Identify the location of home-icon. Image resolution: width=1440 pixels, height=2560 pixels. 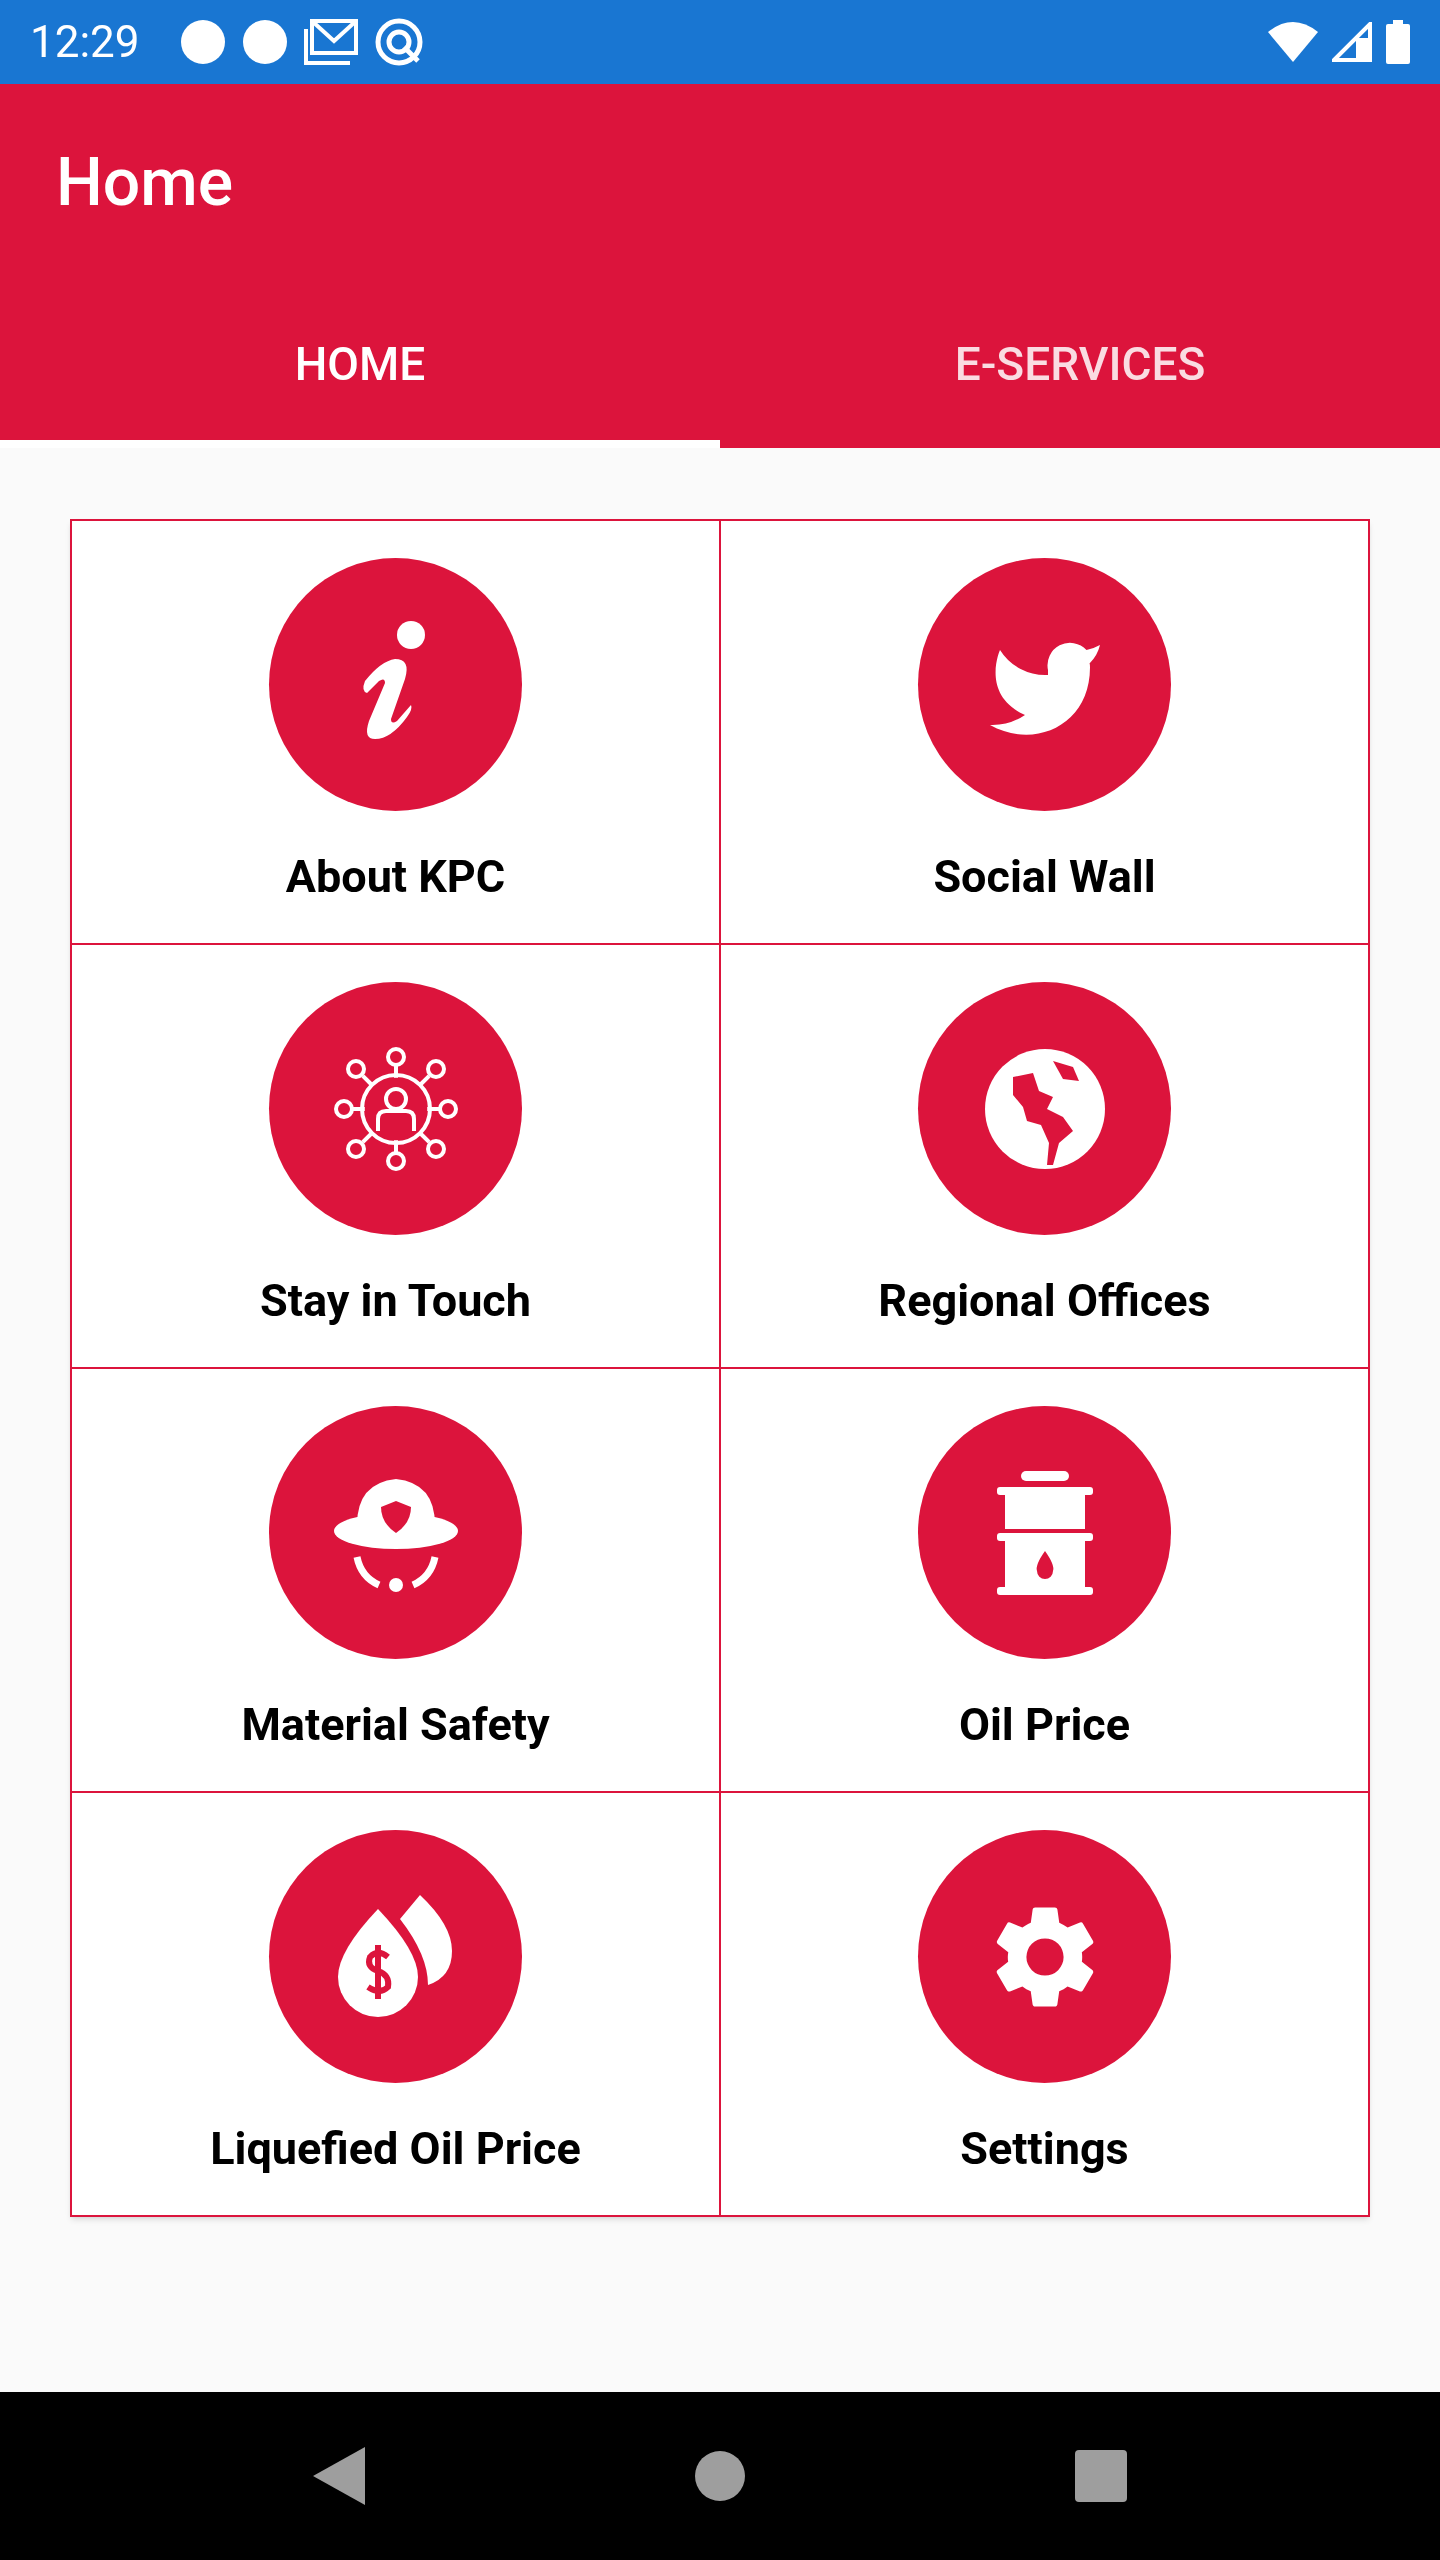
(720, 2476).